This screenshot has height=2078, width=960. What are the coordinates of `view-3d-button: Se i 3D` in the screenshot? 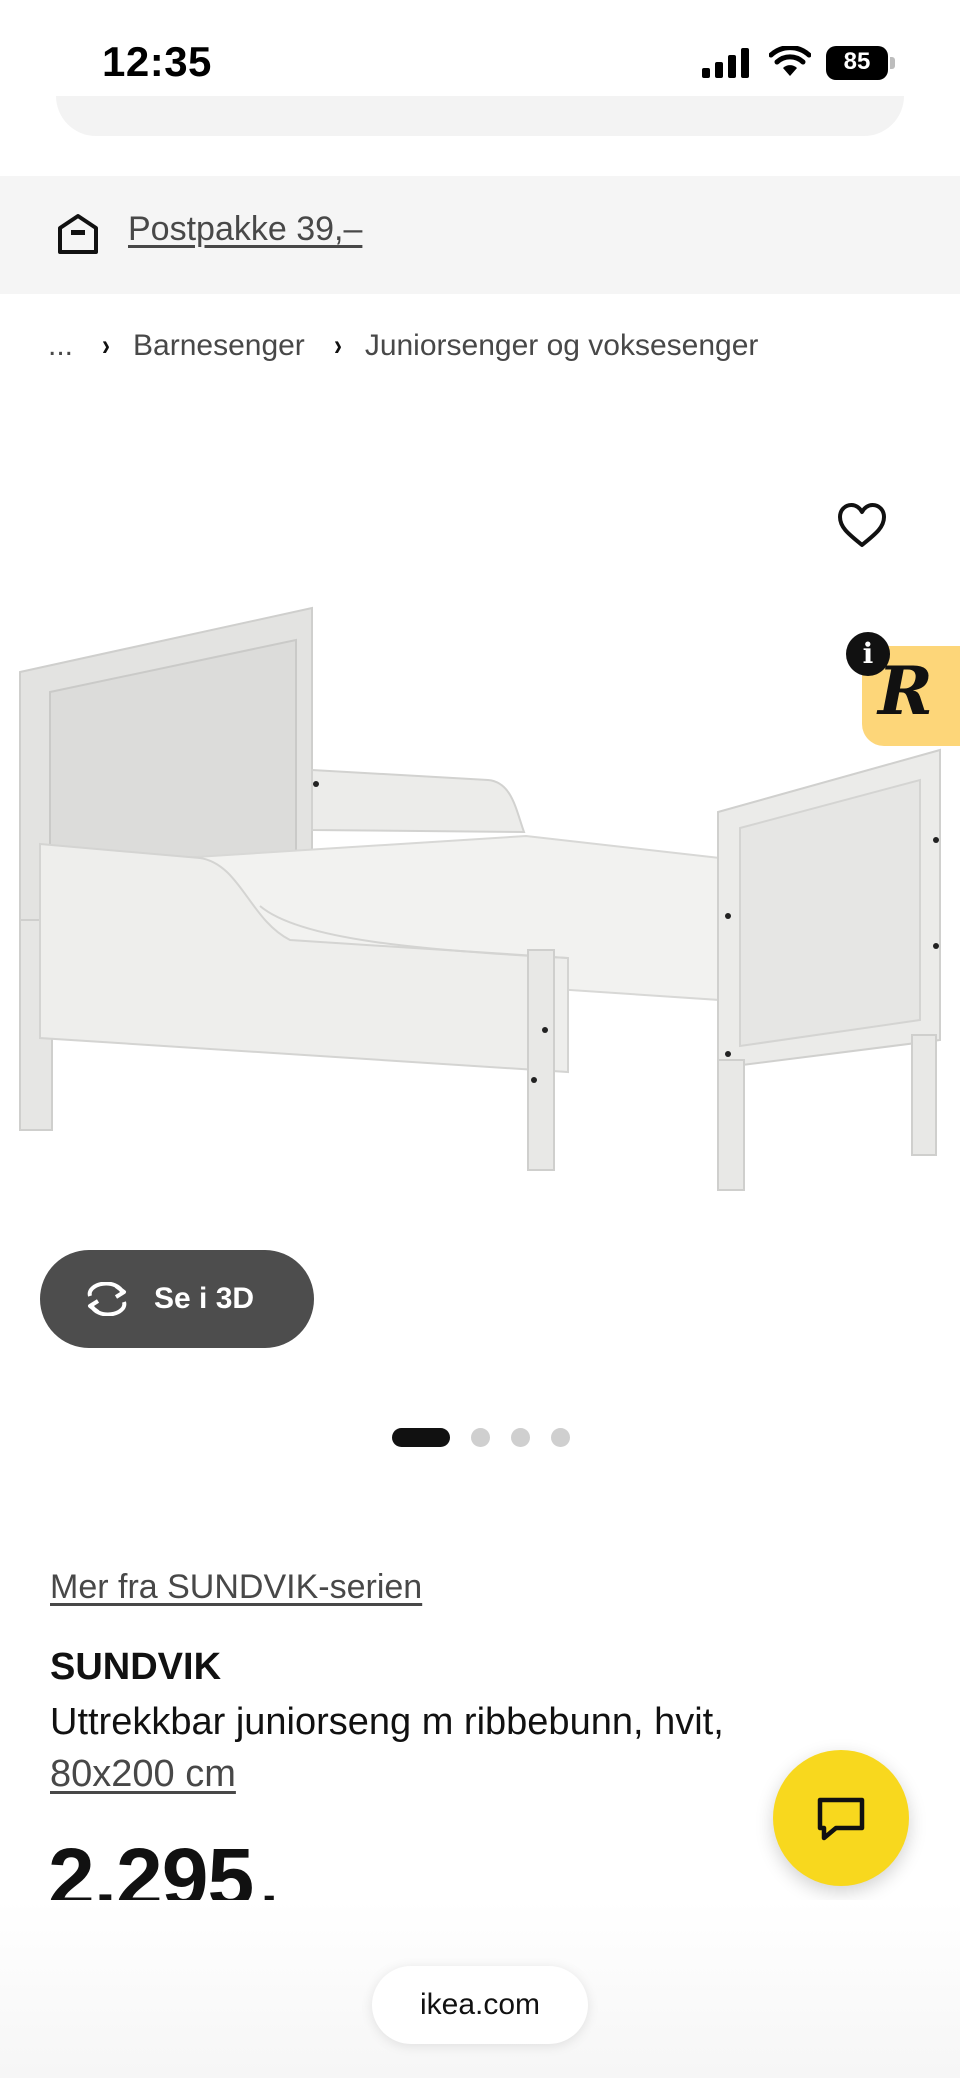 It's located at (177, 1299).